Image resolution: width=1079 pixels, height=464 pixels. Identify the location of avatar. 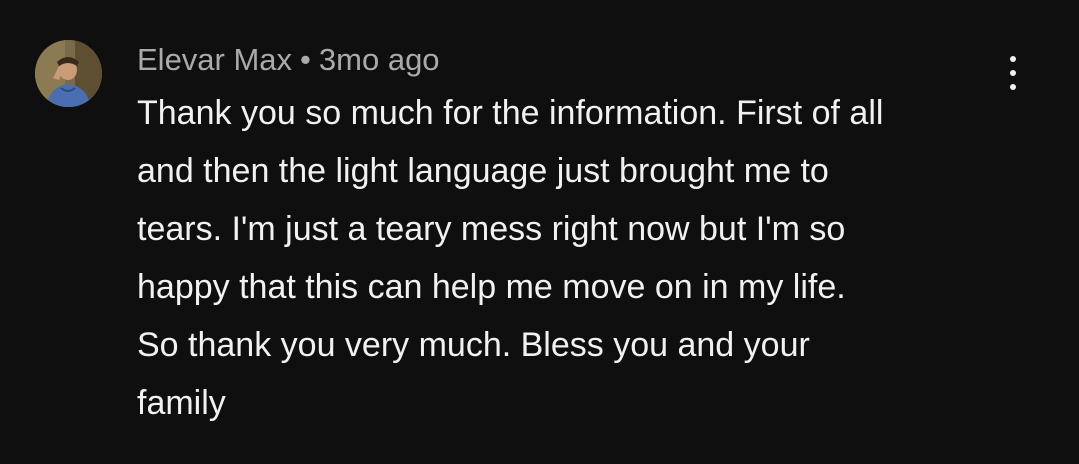
(68, 73).